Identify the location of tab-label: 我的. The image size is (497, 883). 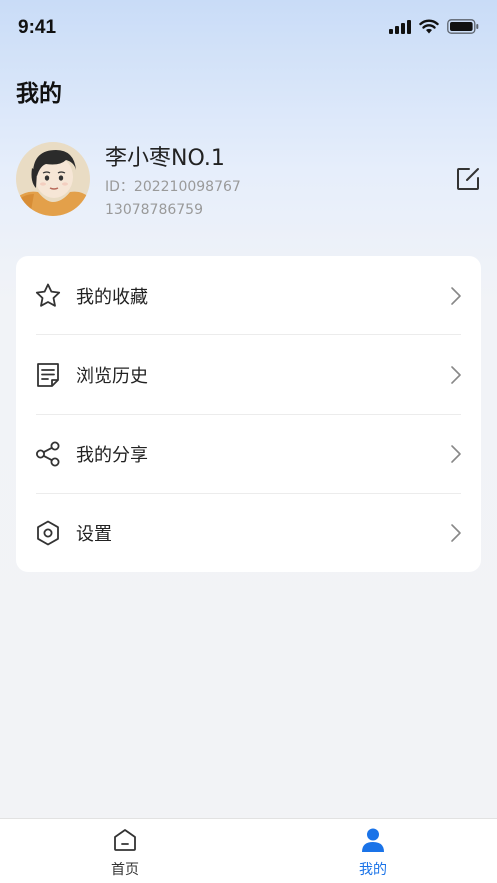
(373, 870).